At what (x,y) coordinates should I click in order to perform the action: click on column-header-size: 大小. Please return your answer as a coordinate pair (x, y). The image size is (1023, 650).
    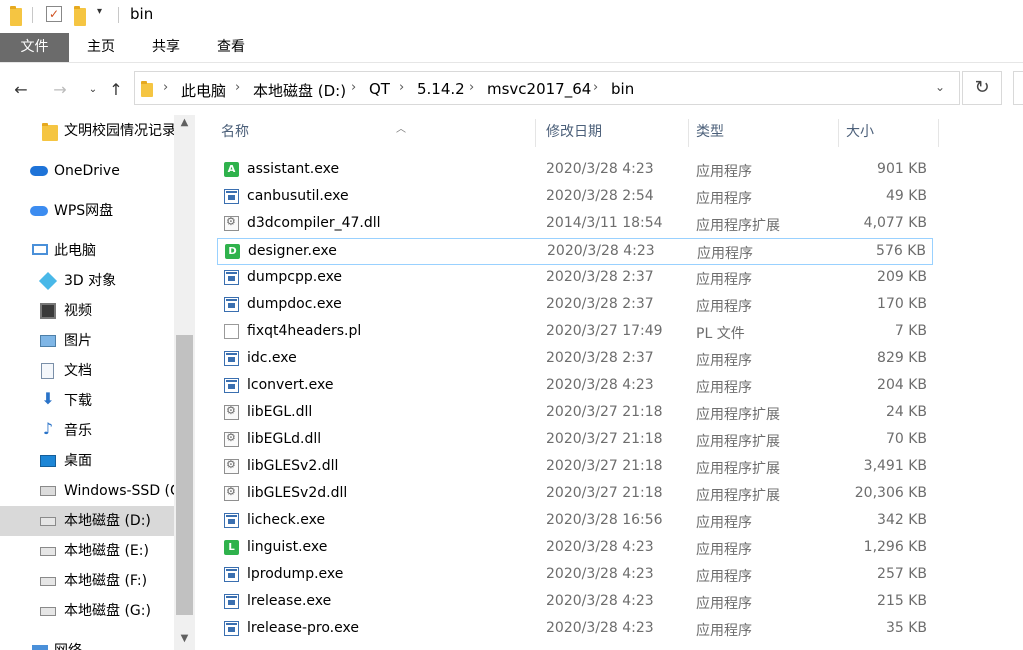
    Looking at the image, I should click on (891, 132).